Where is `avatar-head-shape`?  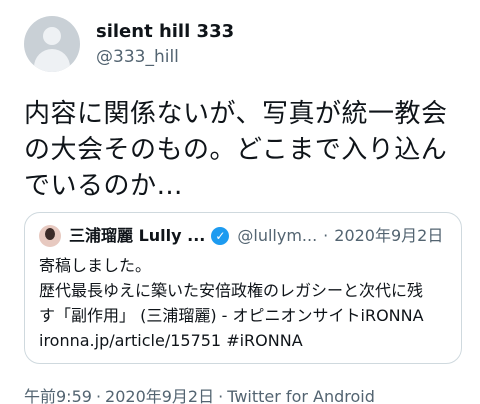 avatar-head-shape is located at coordinates (52, 36).